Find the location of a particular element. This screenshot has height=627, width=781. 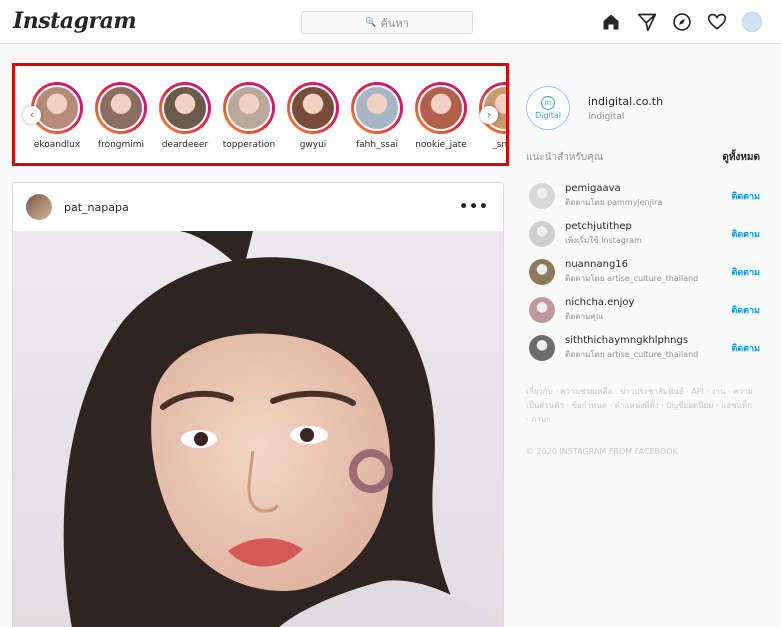

suggestions-header: แนะนำสำหรับคุณ ดูทั้งหมด is located at coordinates (646, 157).